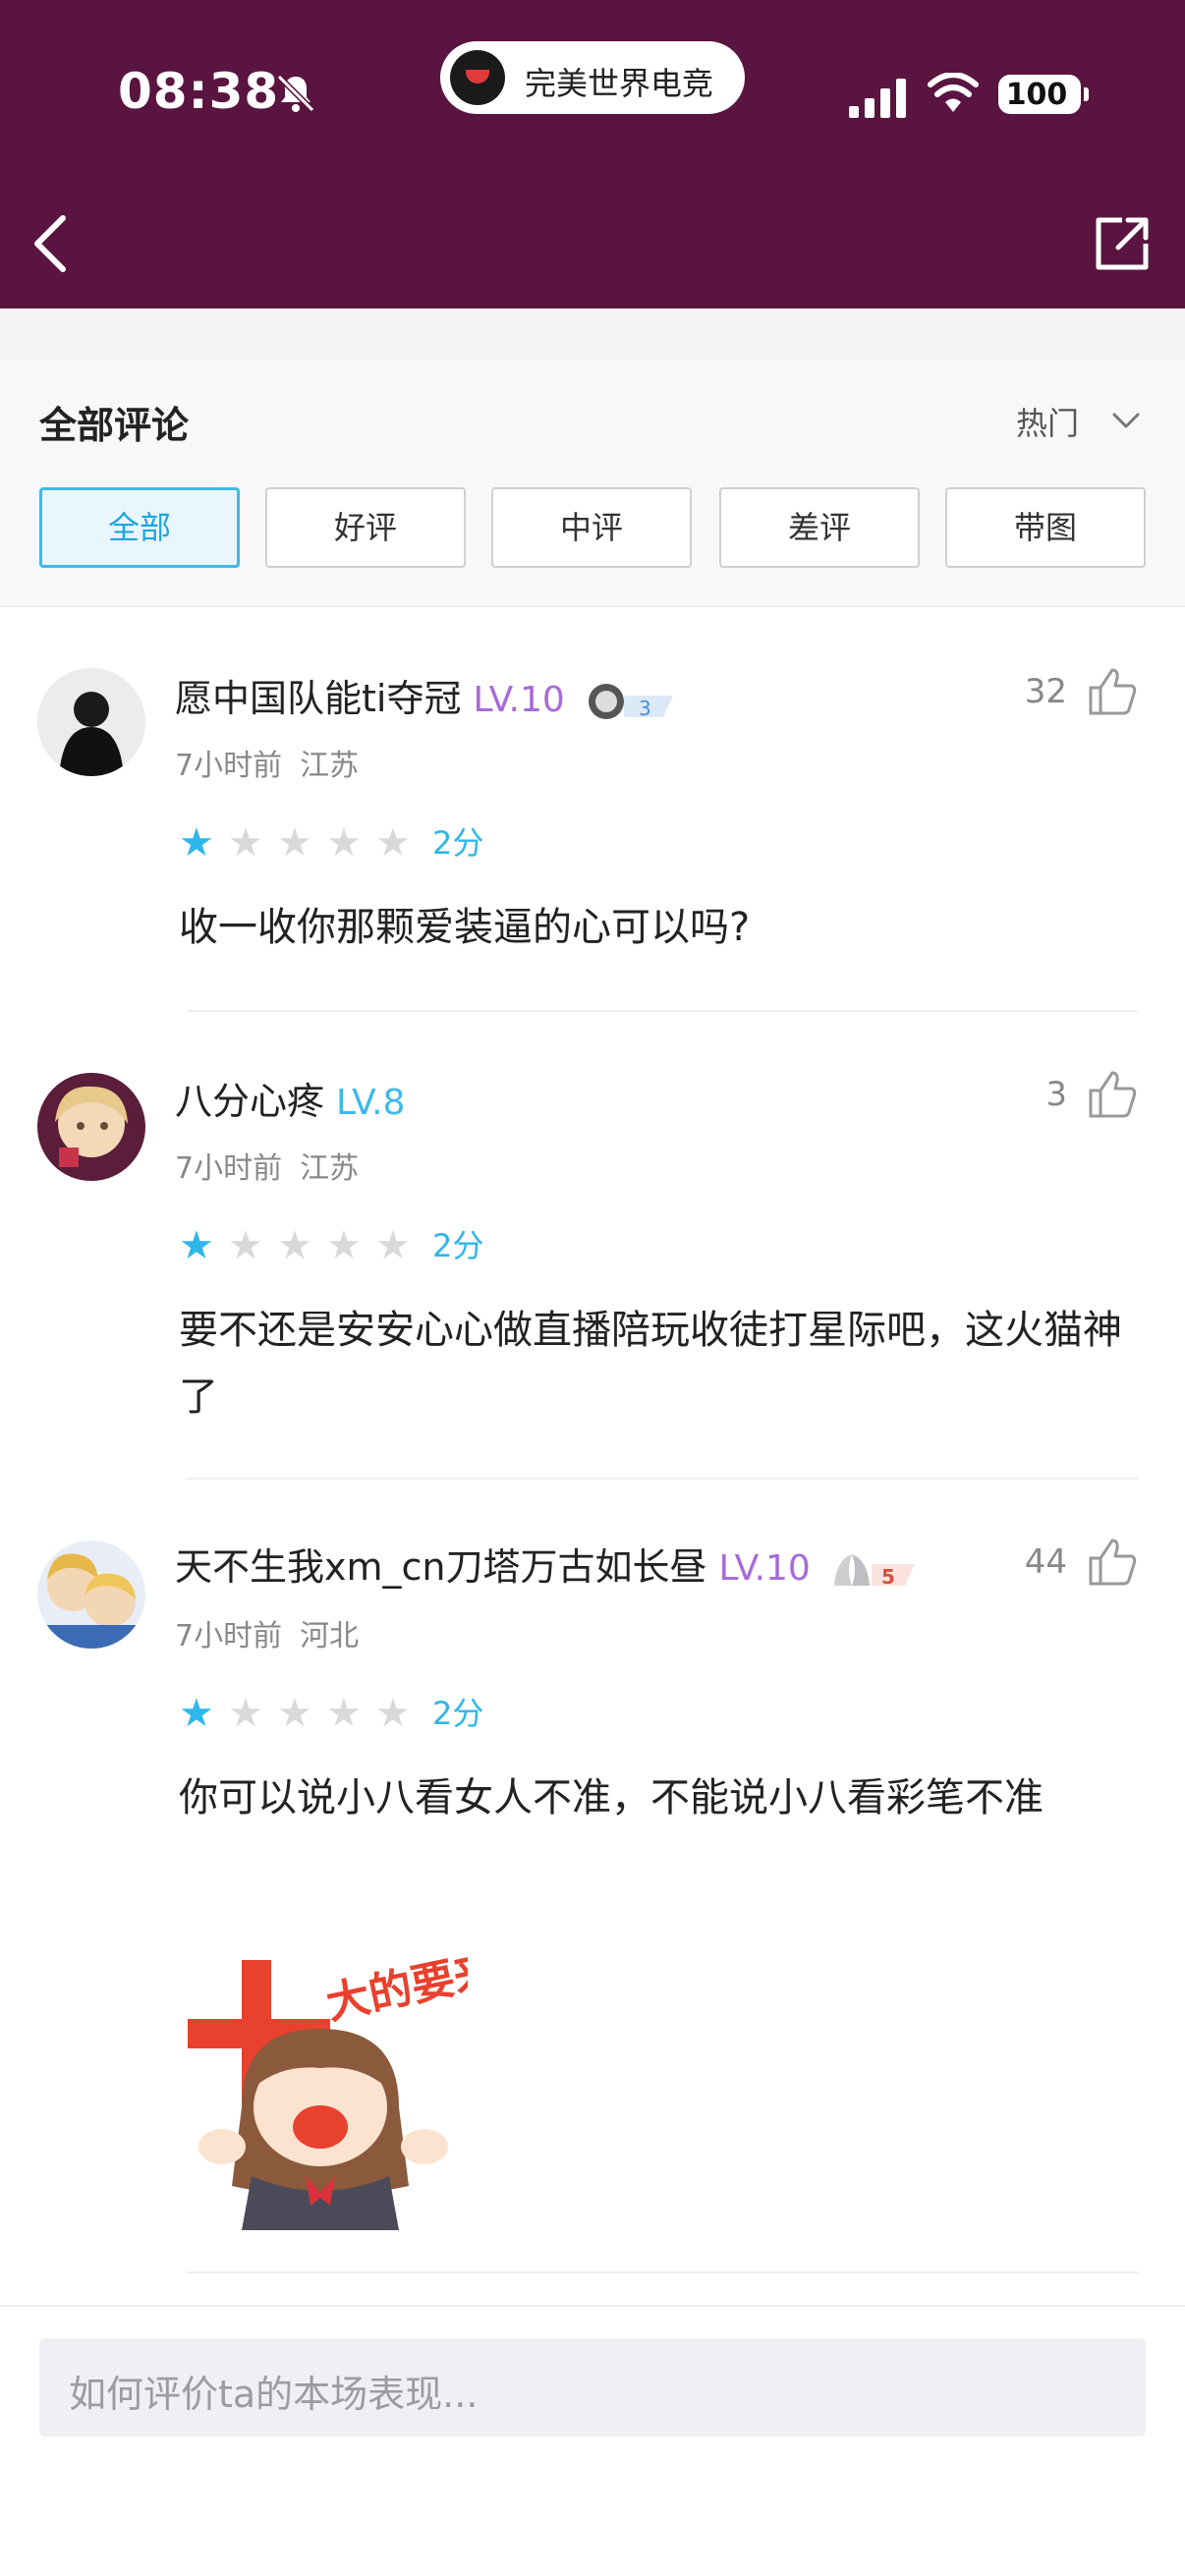 This screenshot has height=2576, width=1185. What do you see at coordinates (1056, 1094) in the screenshot?
I see `like-count: 3` at bounding box center [1056, 1094].